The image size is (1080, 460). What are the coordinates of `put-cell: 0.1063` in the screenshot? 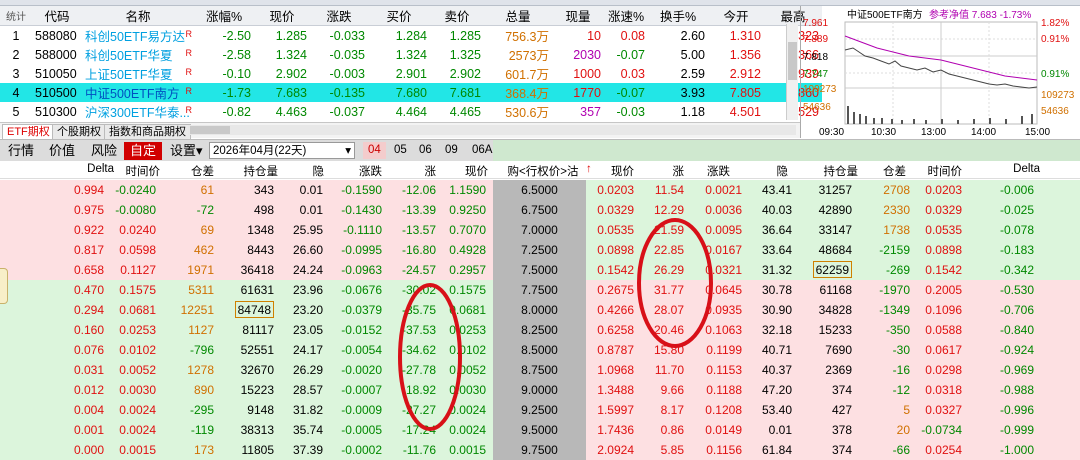 It's located at (723, 330).